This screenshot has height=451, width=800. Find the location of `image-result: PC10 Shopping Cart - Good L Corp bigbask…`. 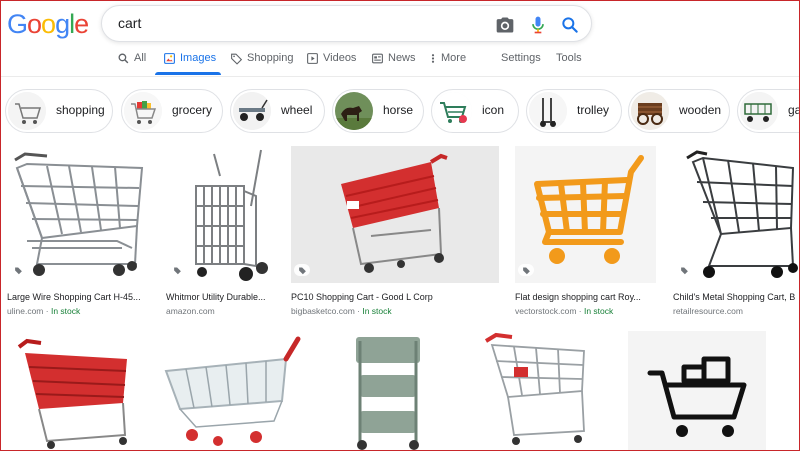

image-result: PC10 Shopping Cart - Good L Corp bigbask… is located at coordinates (395, 233).